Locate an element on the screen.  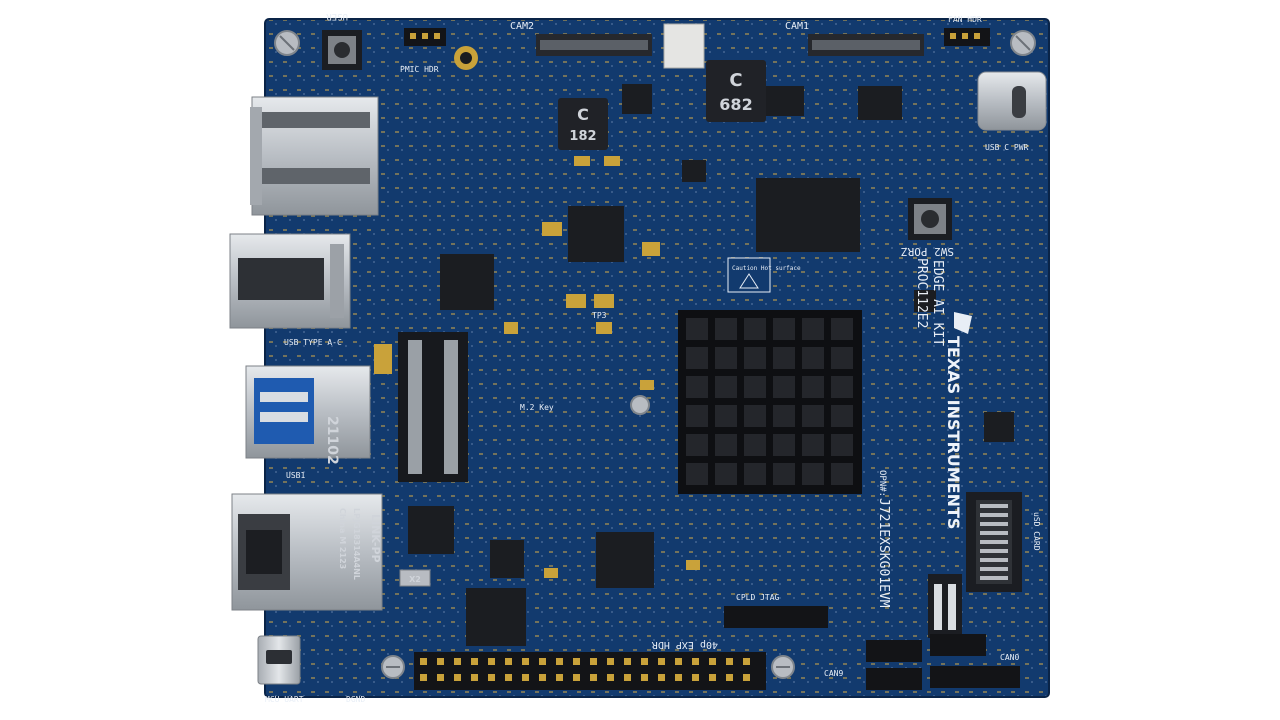
cam2-label: CAM2 is located at coordinates (522, 26).